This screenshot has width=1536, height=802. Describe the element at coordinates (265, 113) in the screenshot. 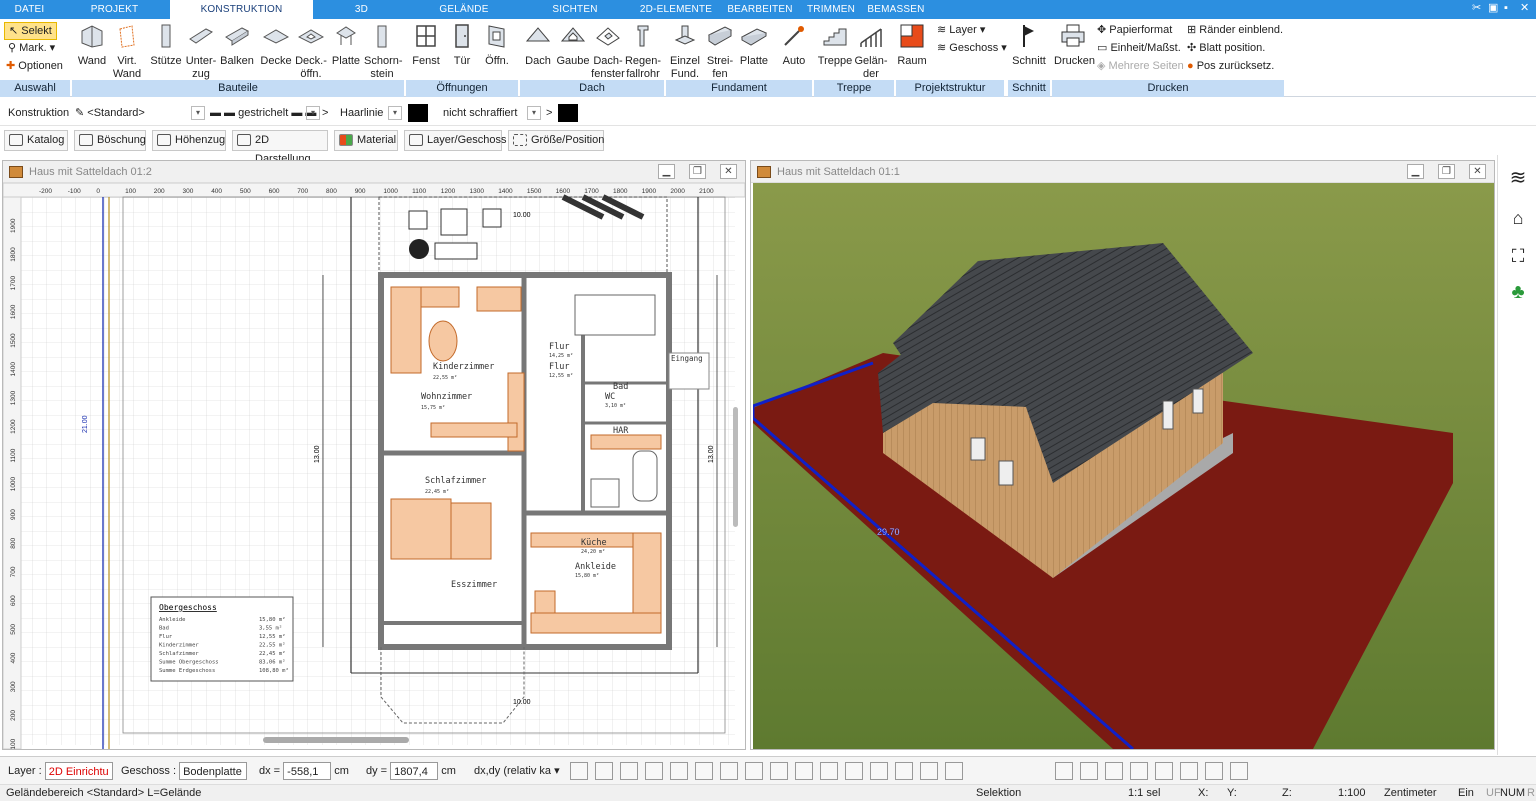

I see `linetype-dropdown: ▬ ▬ gestrichelt ▬ ▬ ▾` at that location.